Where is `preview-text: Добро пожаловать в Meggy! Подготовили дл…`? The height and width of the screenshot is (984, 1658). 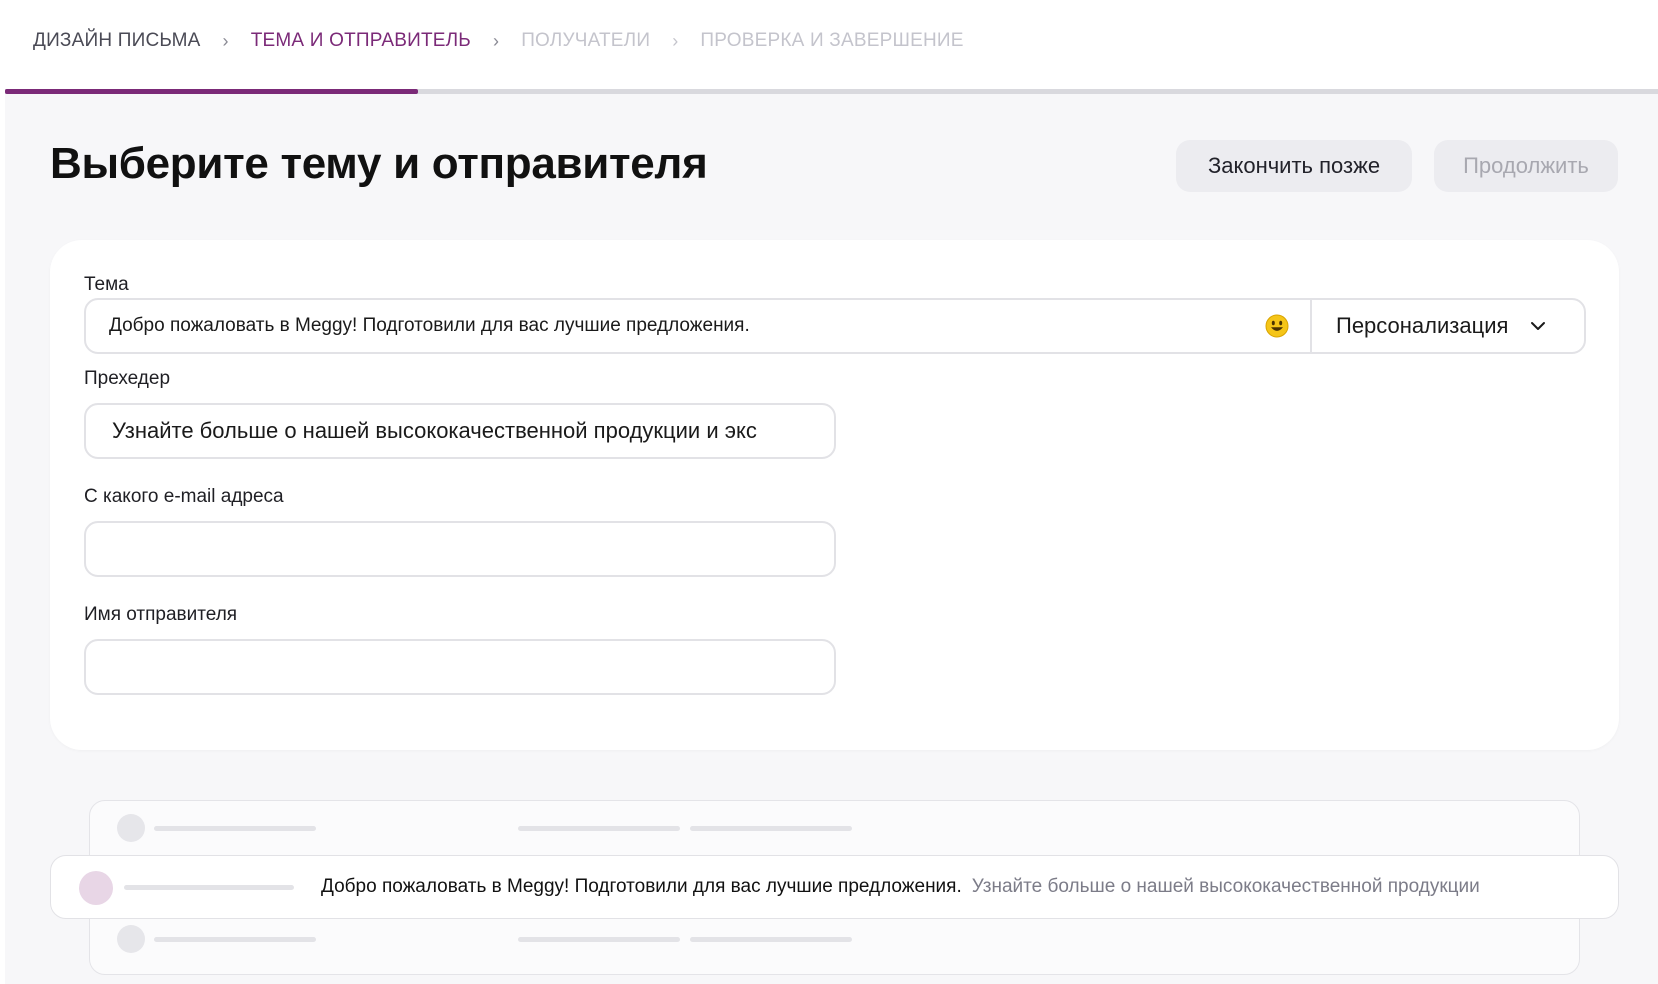
preview-text: Добро пожаловать в Meggy! Подготовили дл… is located at coordinates (900, 887).